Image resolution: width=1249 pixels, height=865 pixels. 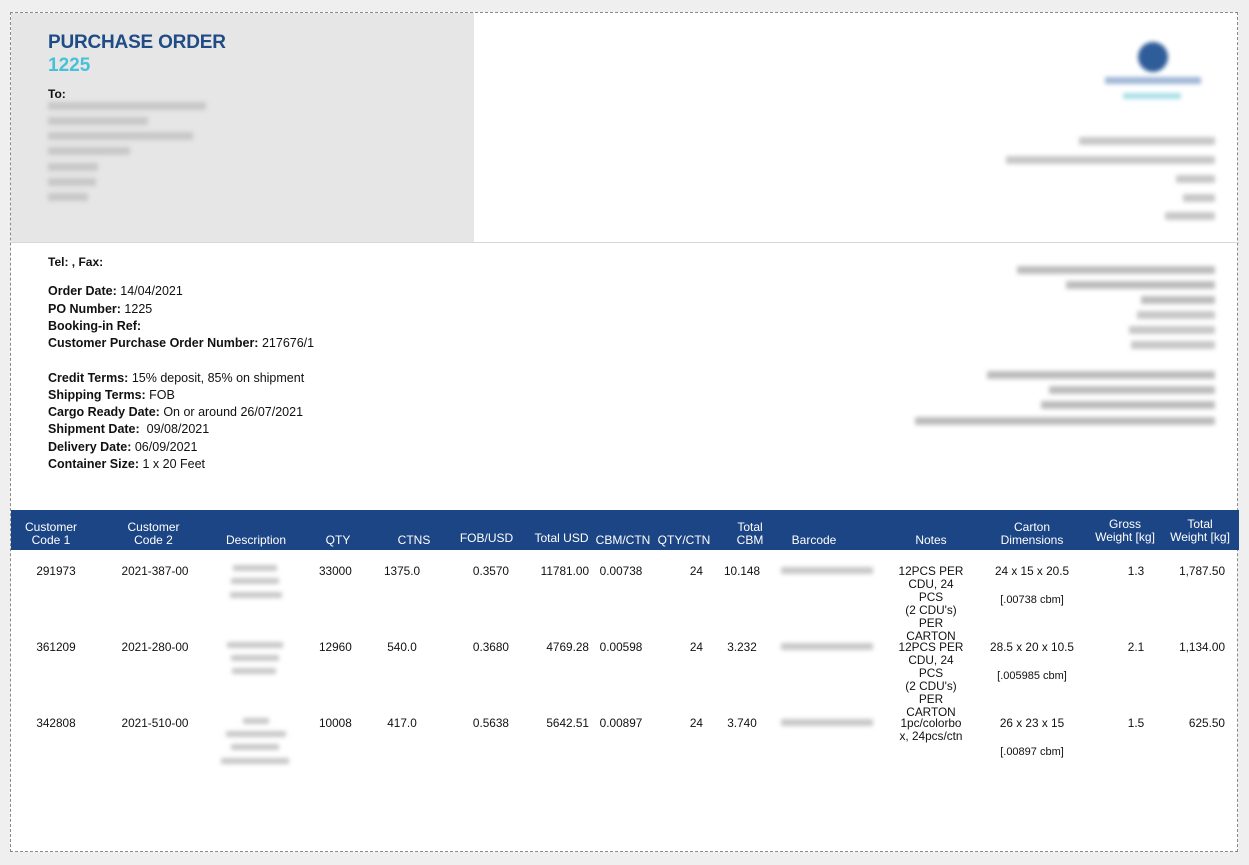 I want to click on container-size-row: Container Size: 1 x 20 Feet, so click(x=126, y=464).